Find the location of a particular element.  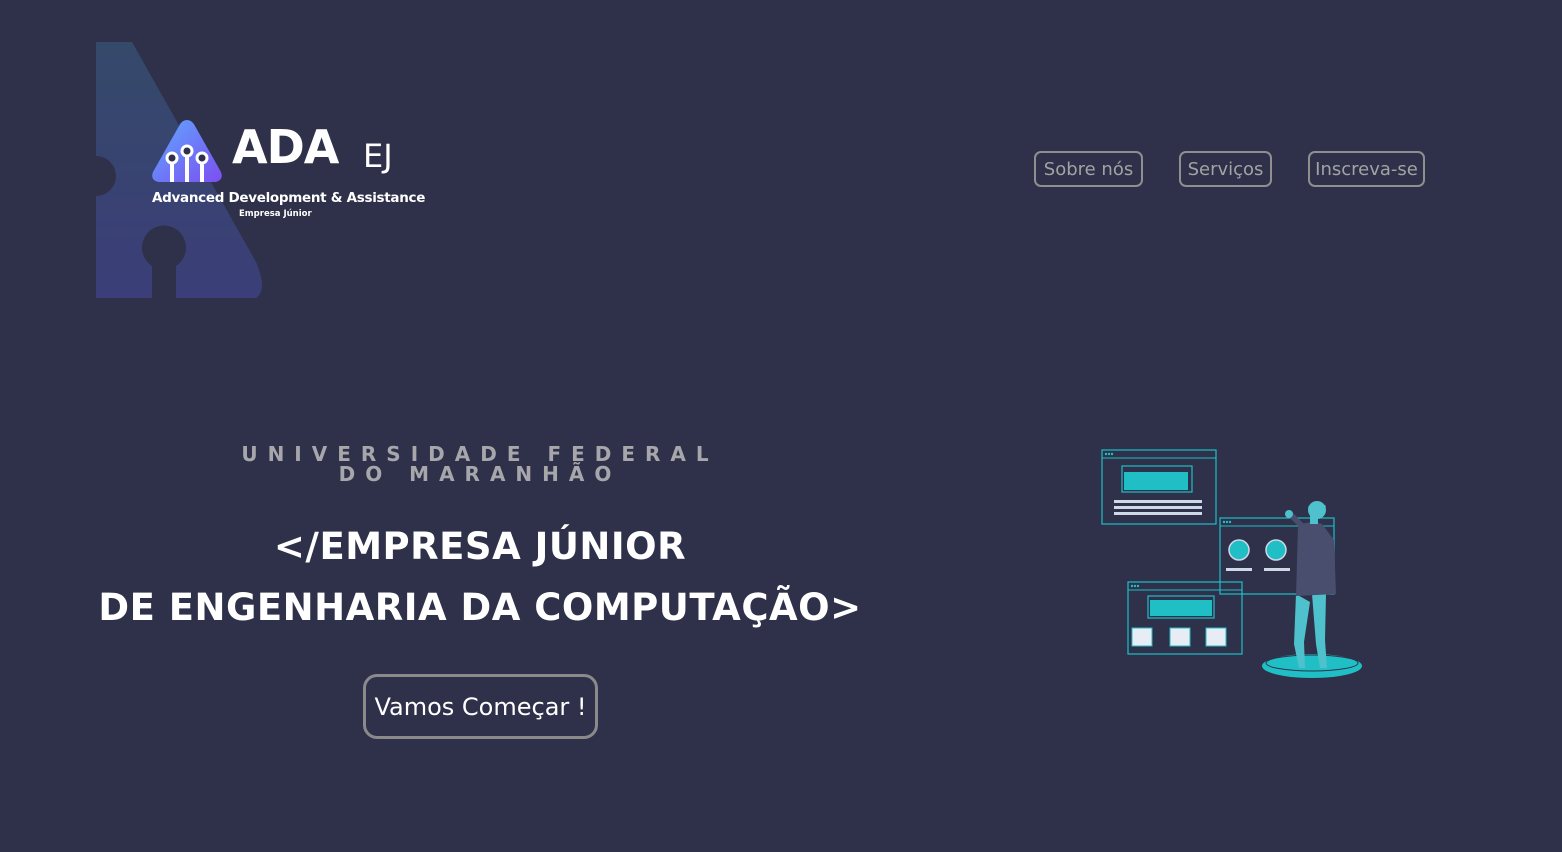

nav-servicos-button: Serviços is located at coordinates (1225, 169).